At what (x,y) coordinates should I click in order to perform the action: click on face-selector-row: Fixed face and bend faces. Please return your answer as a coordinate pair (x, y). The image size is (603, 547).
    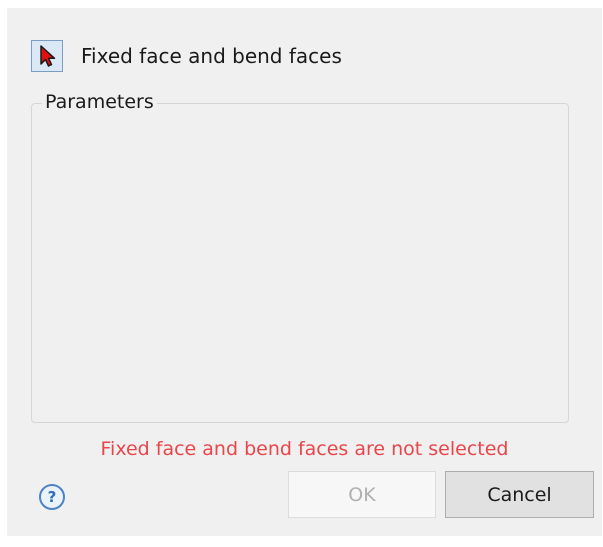
    Looking at the image, I should click on (186, 56).